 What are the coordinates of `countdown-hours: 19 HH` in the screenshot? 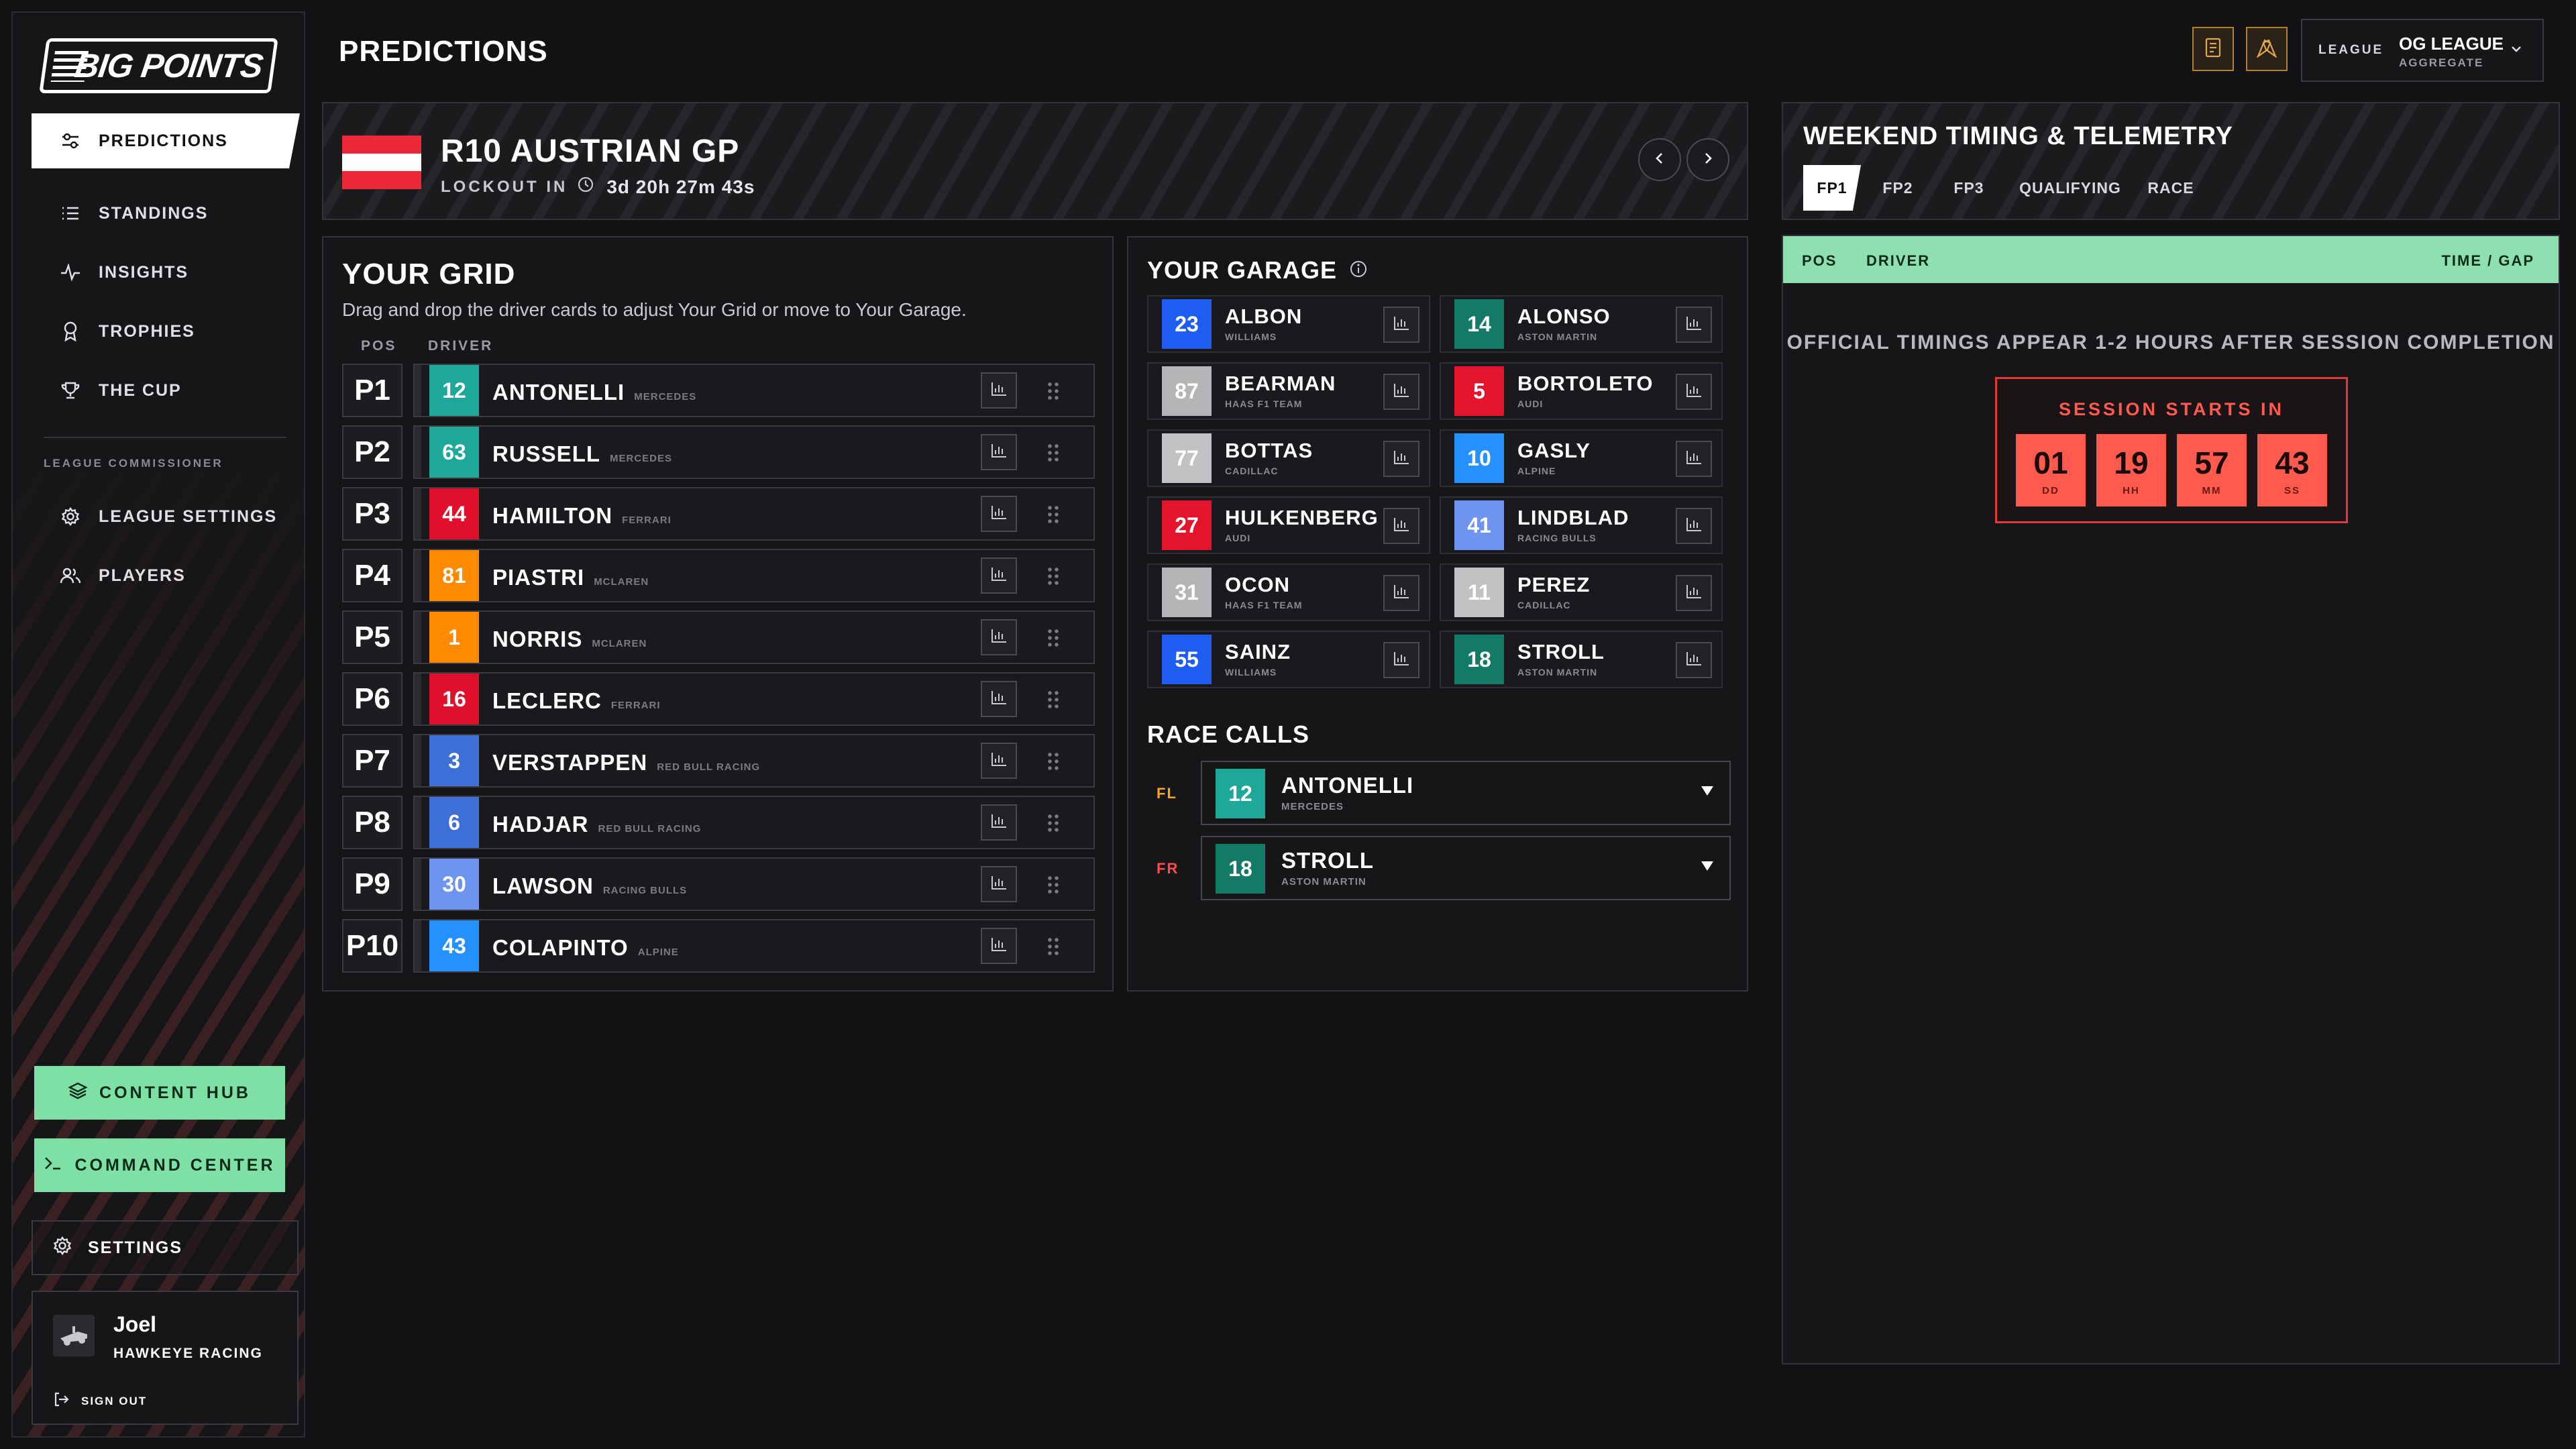 It's located at (2131, 470).